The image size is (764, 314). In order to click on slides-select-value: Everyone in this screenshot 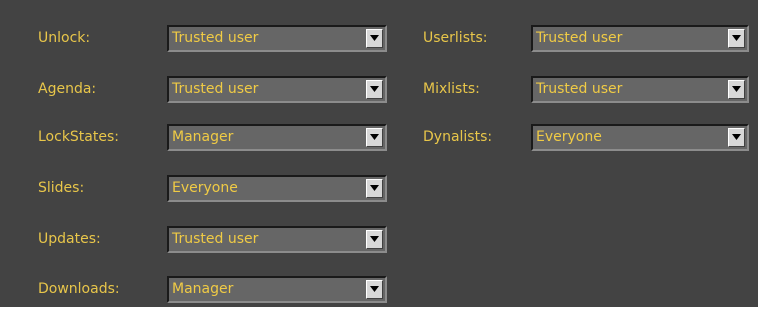, I will do `click(205, 188)`.